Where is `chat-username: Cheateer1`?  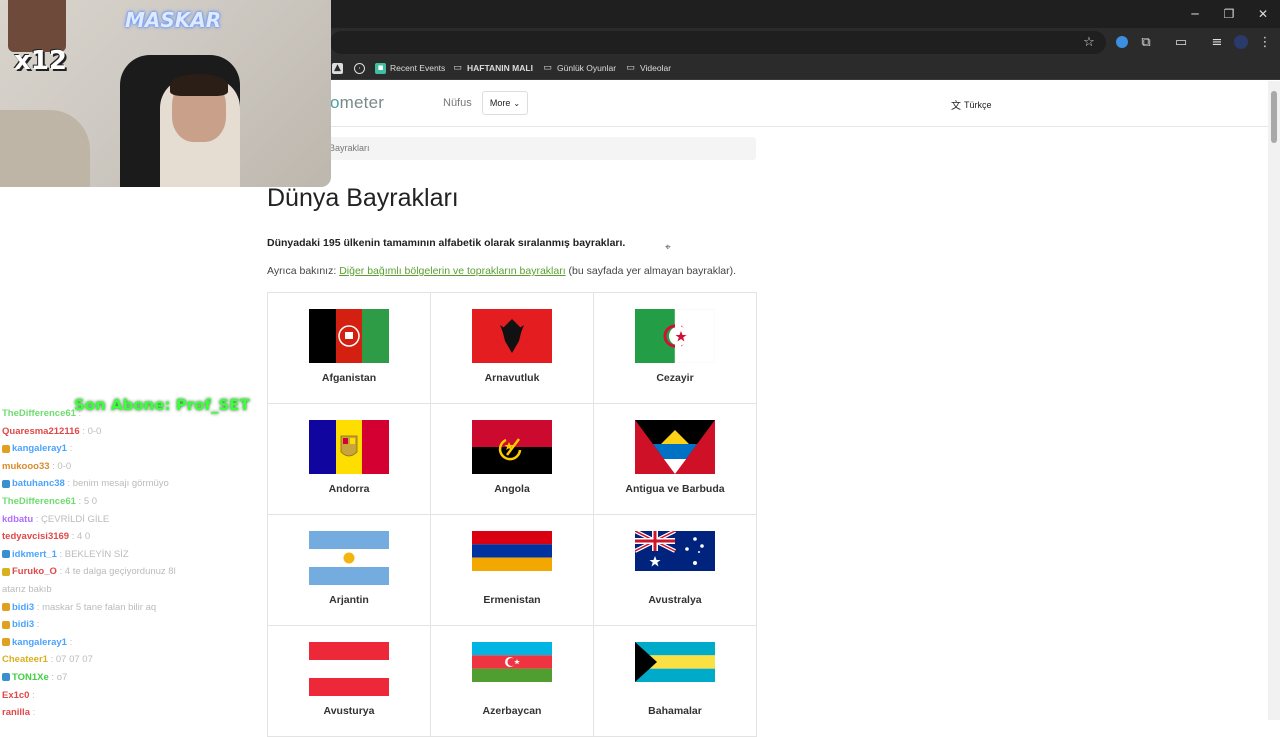 chat-username: Cheateer1 is located at coordinates (25, 659).